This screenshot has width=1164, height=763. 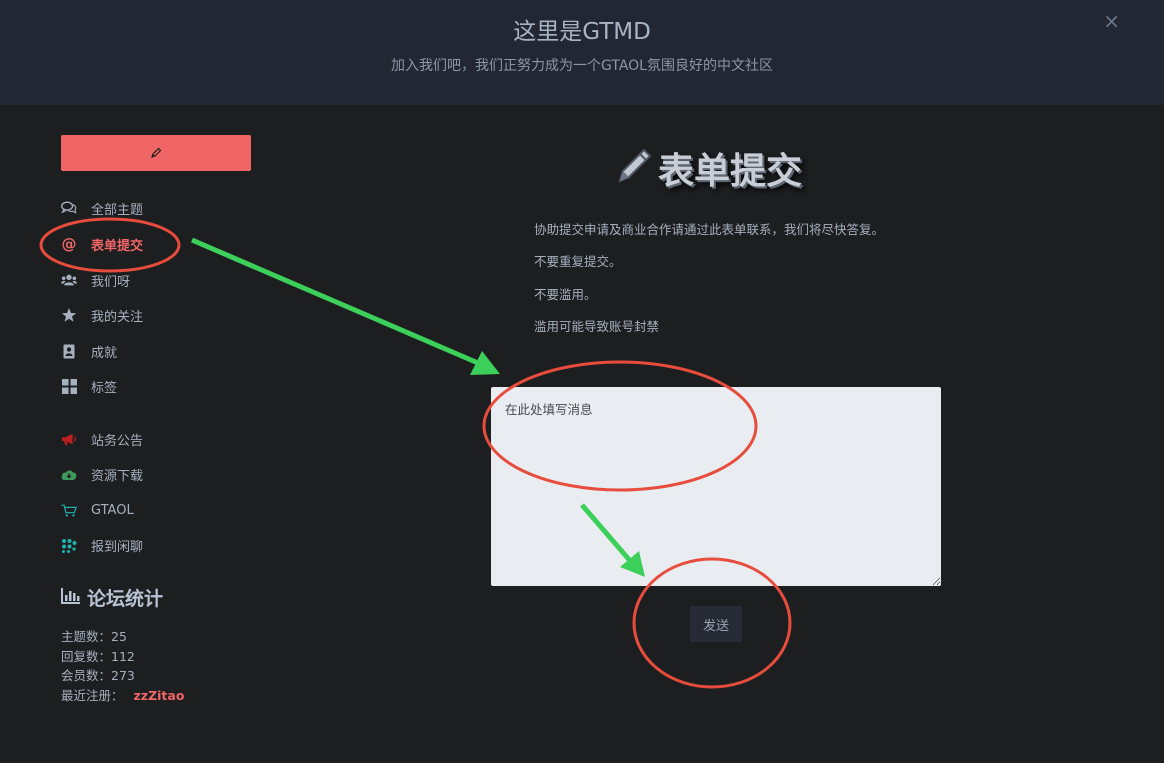 What do you see at coordinates (69, 510) in the screenshot?
I see `cart-icon` at bounding box center [69, 510].